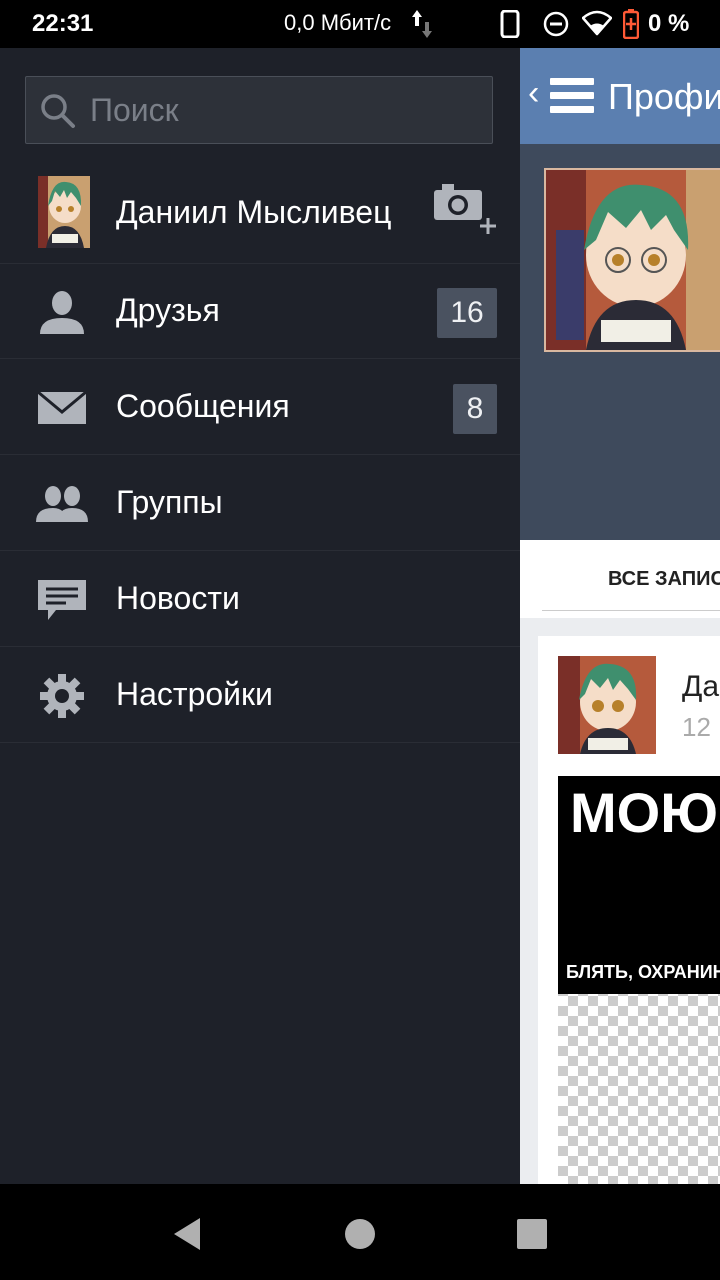  Describe the element at coordinates (58, 111) in the screenshot. I see `search-icon` at that location.